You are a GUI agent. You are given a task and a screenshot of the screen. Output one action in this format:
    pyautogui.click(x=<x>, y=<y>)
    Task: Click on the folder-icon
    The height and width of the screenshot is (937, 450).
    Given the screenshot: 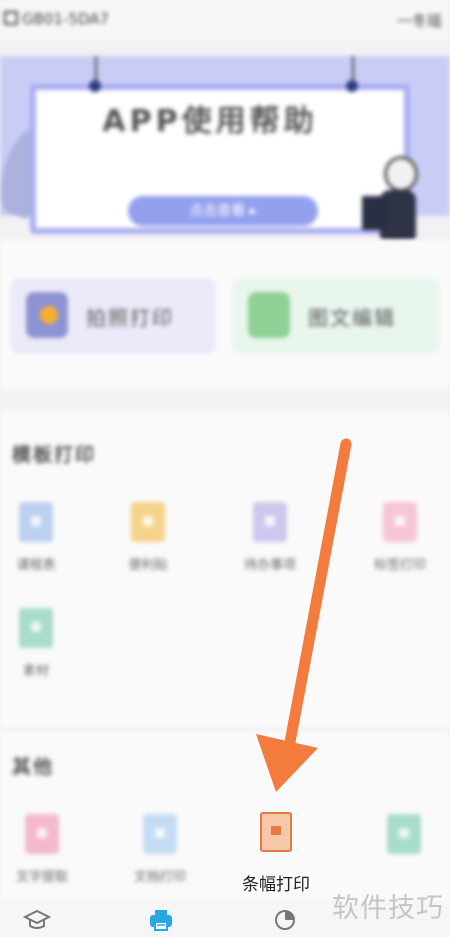 What is the action you would take?
    pyautogui.click(x=269, y=315)
    